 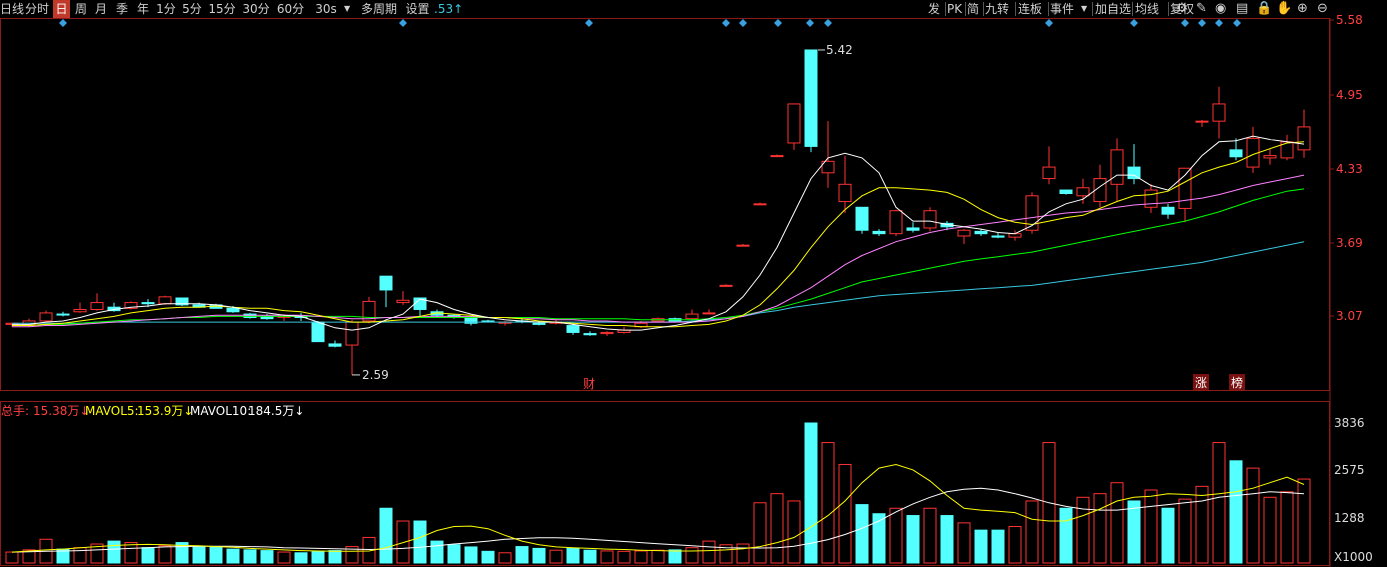 What do you see at coordinates (220, 411) in the screenshot?
I see `mavol10-label: MAVOL10:` at bounding box center [220, 411].